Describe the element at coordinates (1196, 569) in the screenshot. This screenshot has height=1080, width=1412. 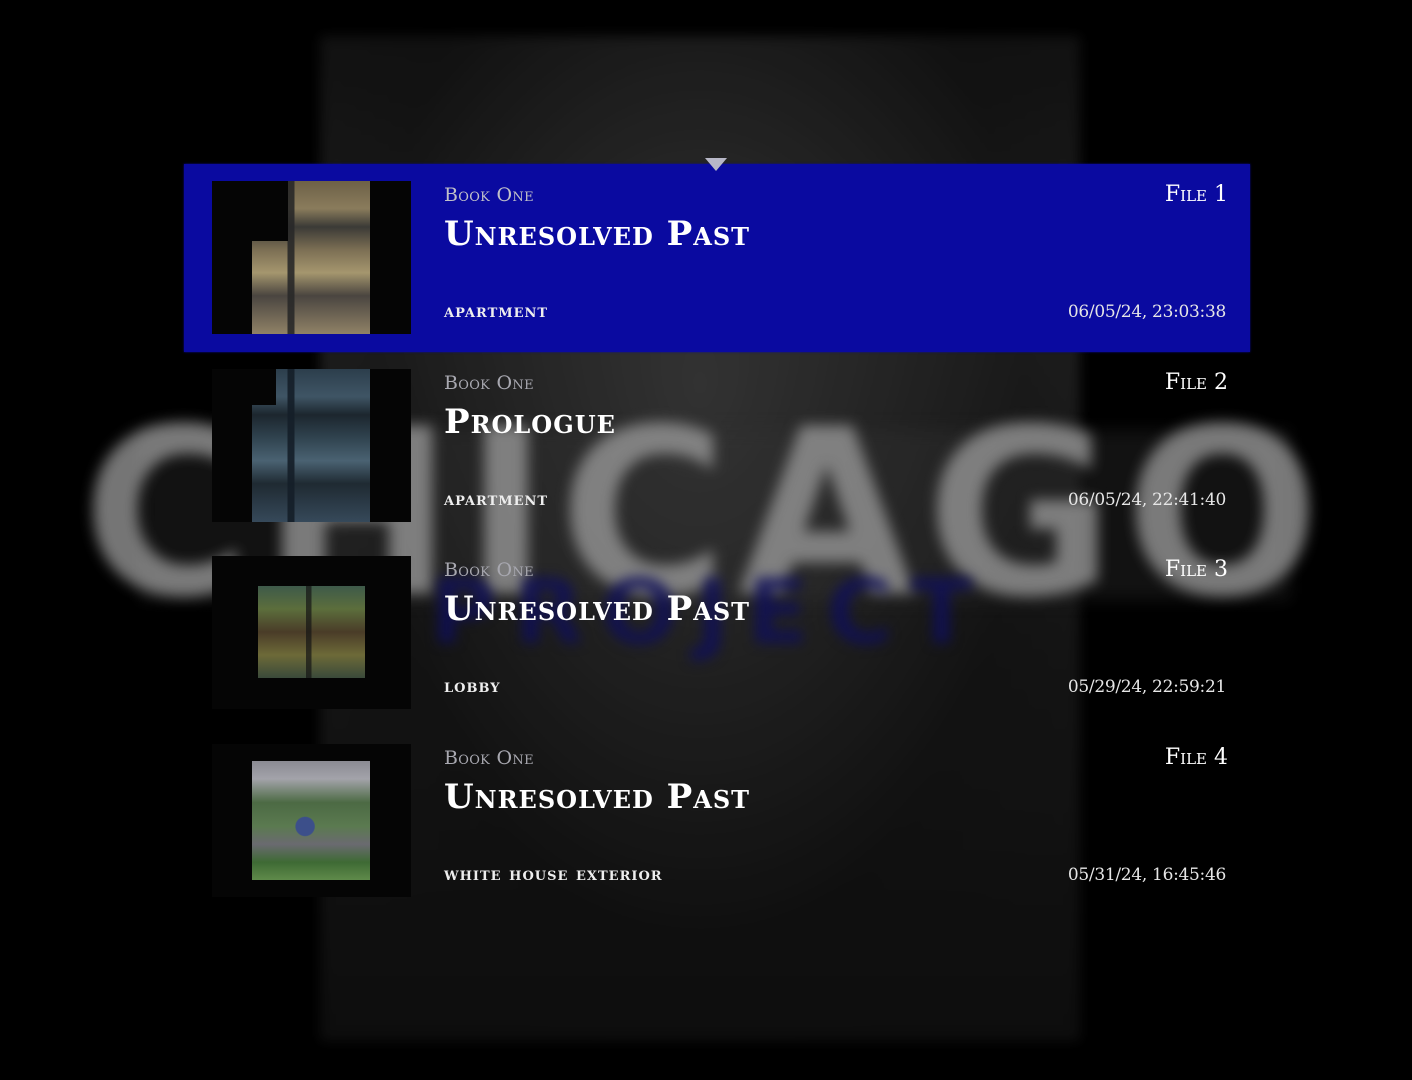
I see `file-number: File 3` at that location.